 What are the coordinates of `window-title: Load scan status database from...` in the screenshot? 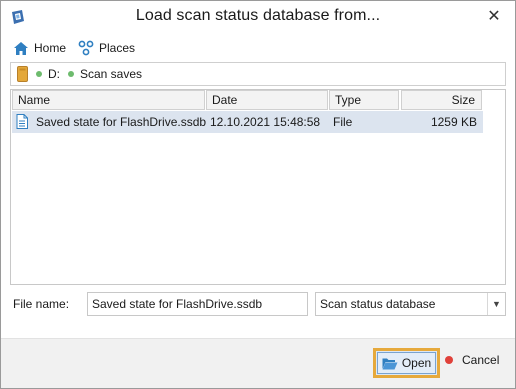 It's located at (258, 15).